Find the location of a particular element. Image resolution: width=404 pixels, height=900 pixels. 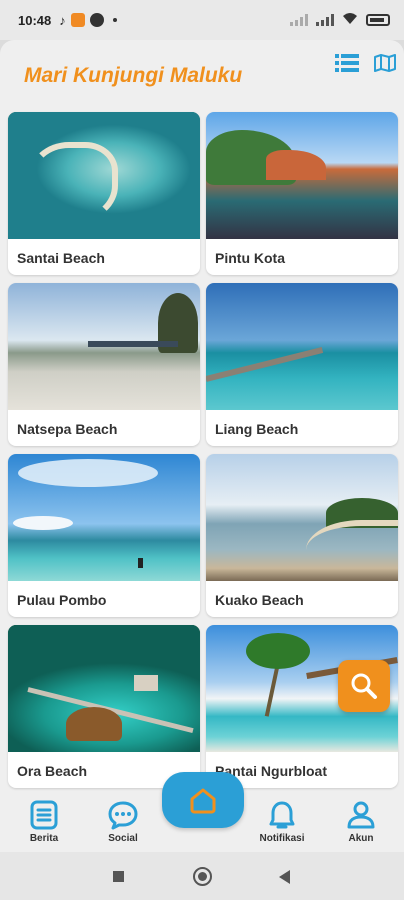

chat-icon is located at coordinates (123, 815).